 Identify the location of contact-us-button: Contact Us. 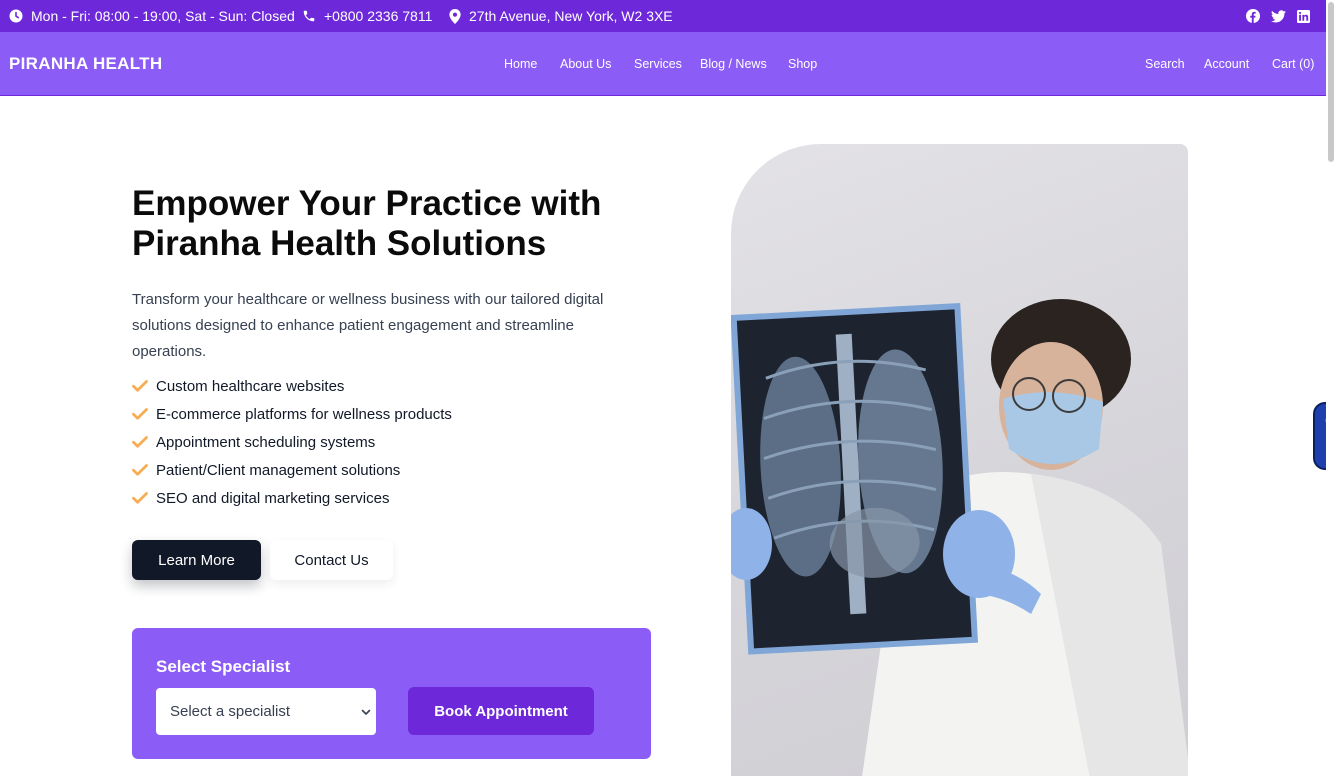
(331, 560).